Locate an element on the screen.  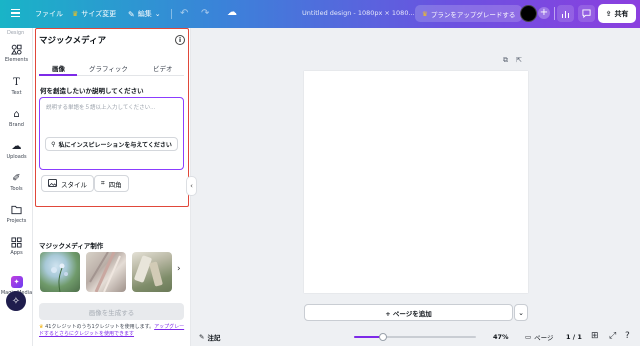
magic-media-icon: ✦ is located at coordinates (16, 282).